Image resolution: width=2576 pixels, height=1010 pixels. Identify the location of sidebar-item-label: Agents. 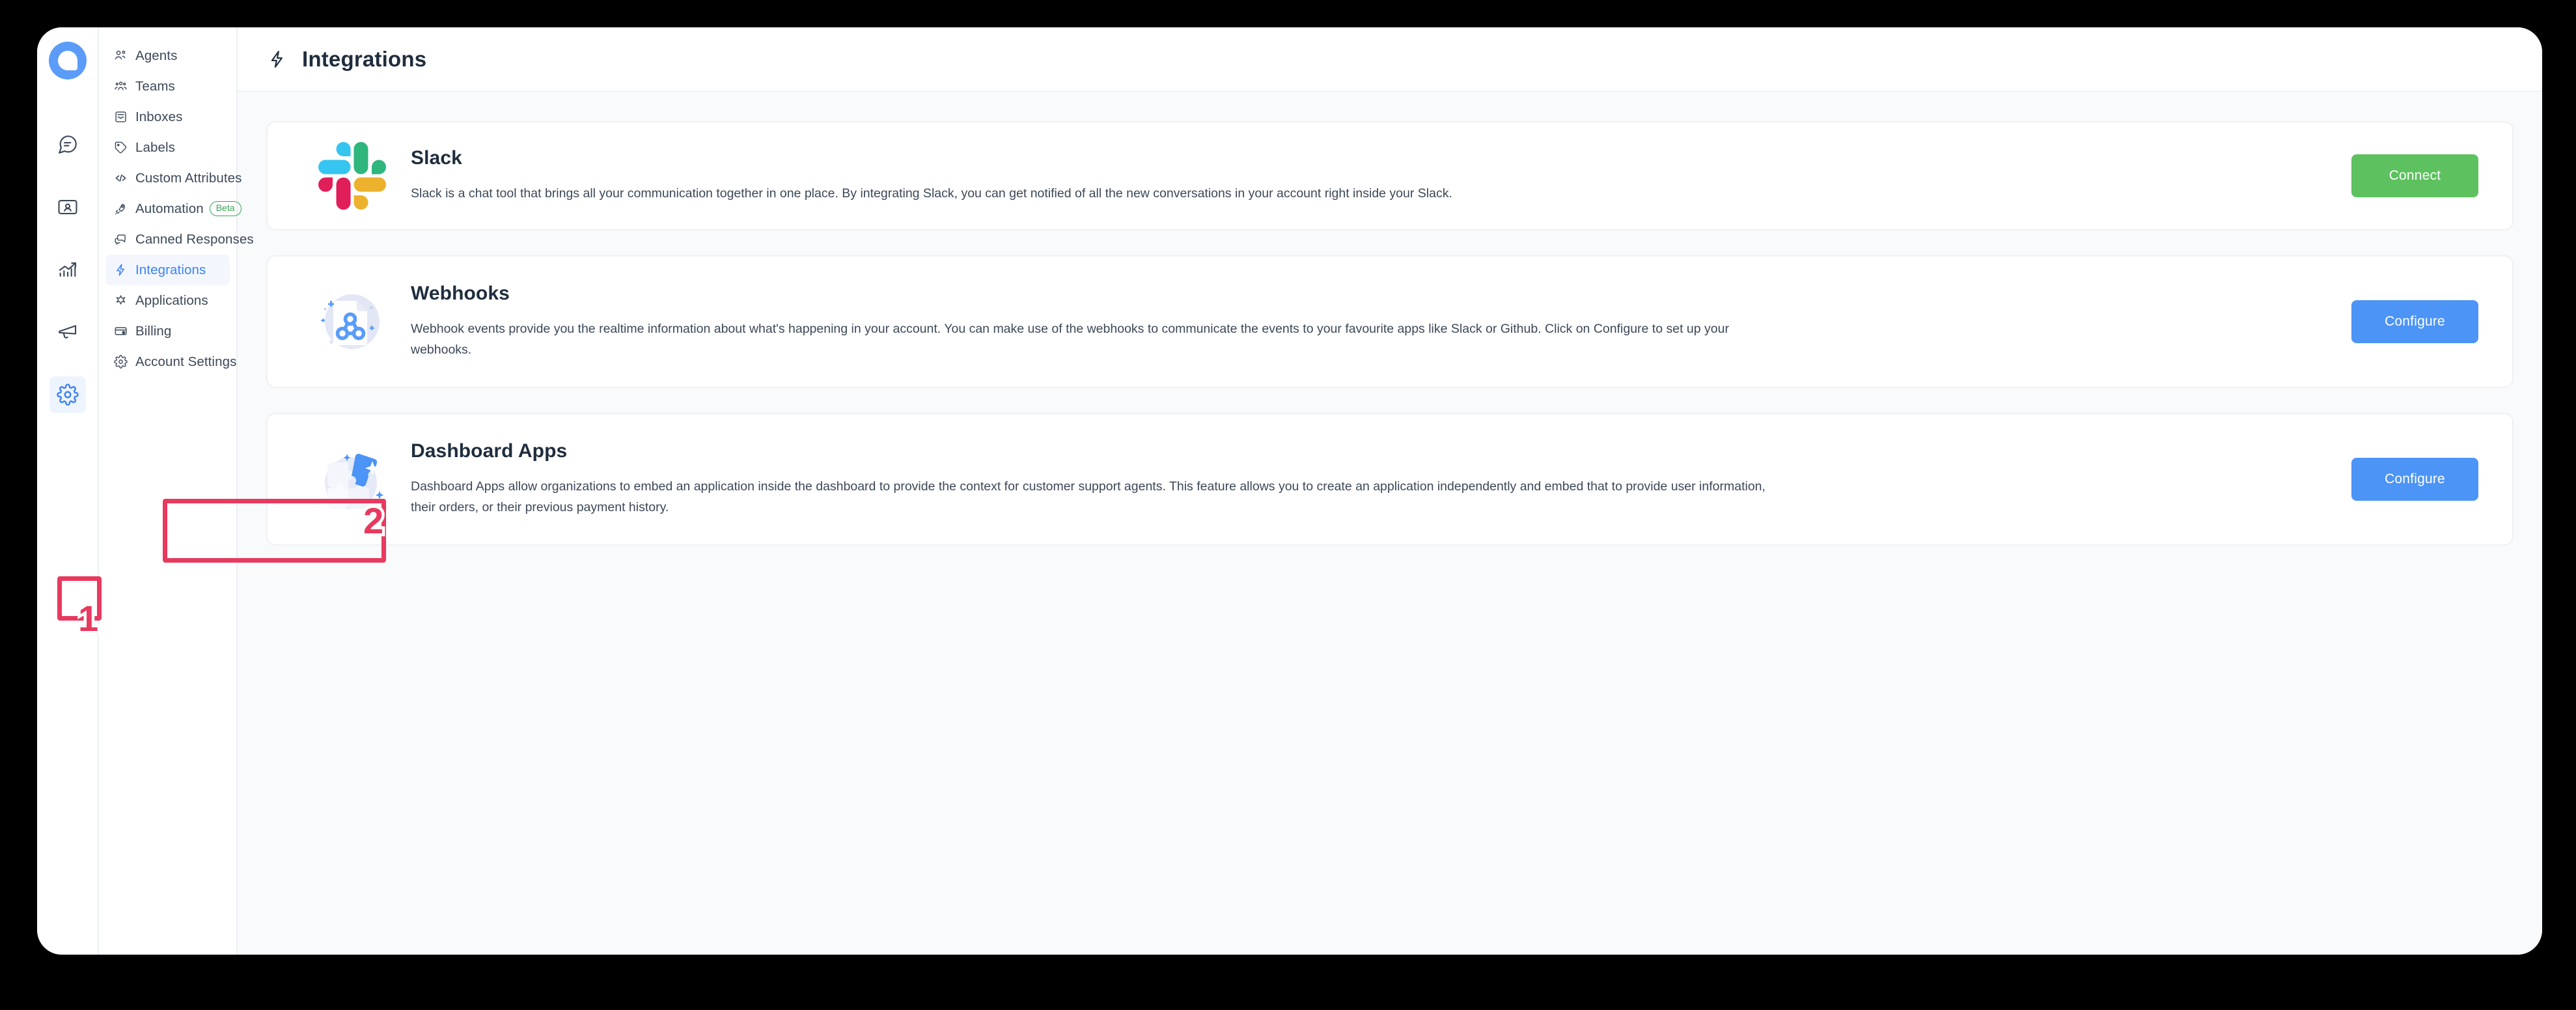
(156, 55).